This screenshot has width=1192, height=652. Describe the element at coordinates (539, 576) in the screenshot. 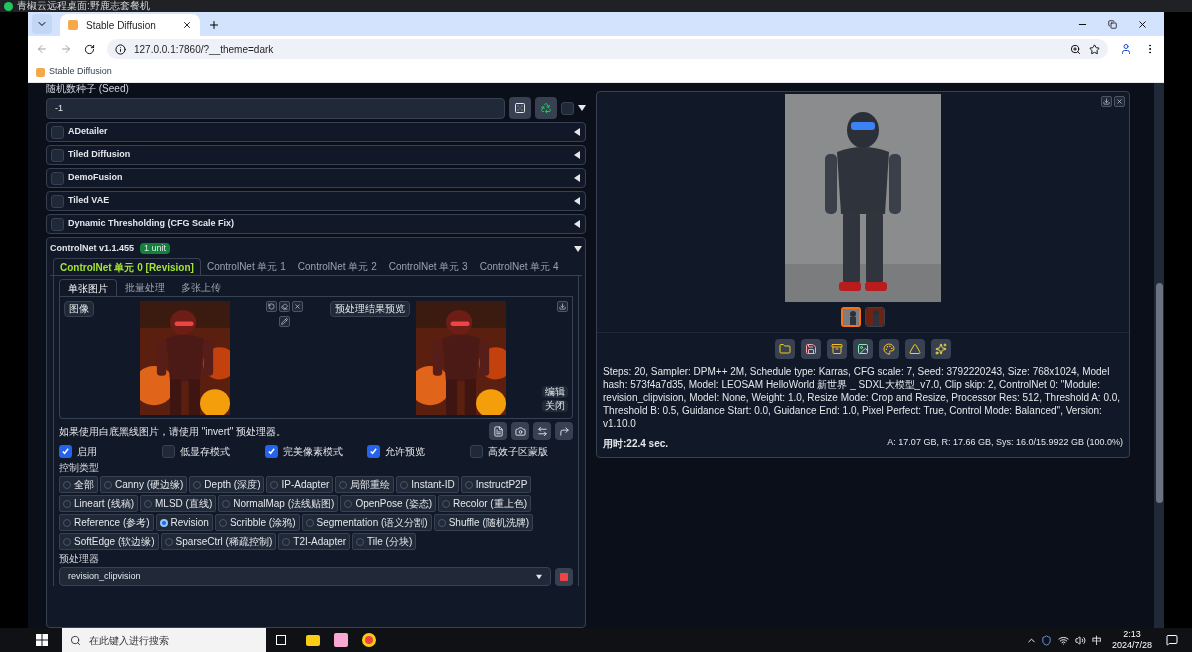

I see `dropdown-caret-icon` at that location.